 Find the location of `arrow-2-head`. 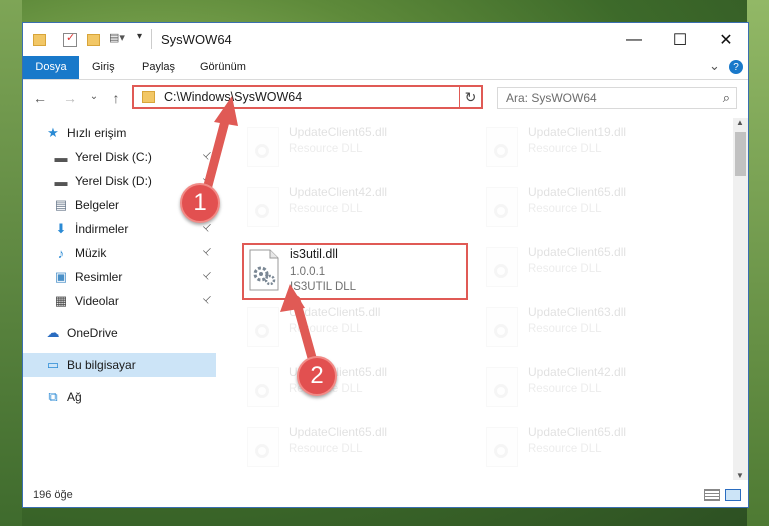

arrow-2-head is located at coordinates (292, 298).